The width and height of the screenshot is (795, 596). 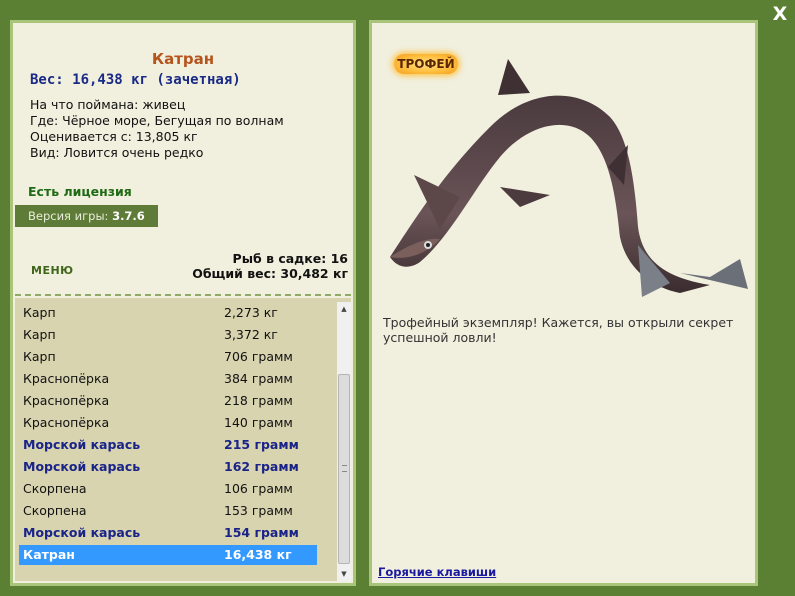 I want to click on grip-icon, so click(x=344, y=468).